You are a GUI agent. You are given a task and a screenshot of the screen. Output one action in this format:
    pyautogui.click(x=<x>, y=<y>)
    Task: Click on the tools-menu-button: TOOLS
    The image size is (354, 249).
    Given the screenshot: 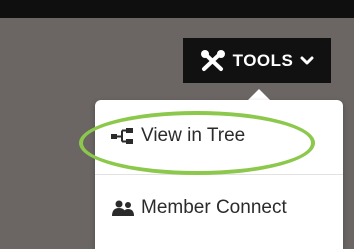 What is the action you would take?
    pyautogui.click(x=257, y=60)
    